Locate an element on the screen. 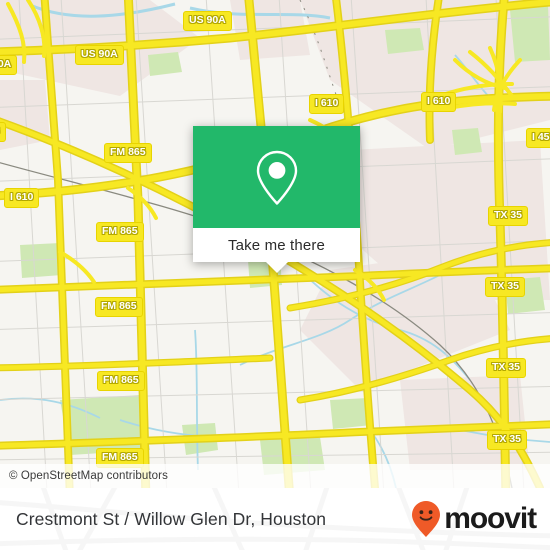  popup-icon-panel is located at coordinates (276, 177).